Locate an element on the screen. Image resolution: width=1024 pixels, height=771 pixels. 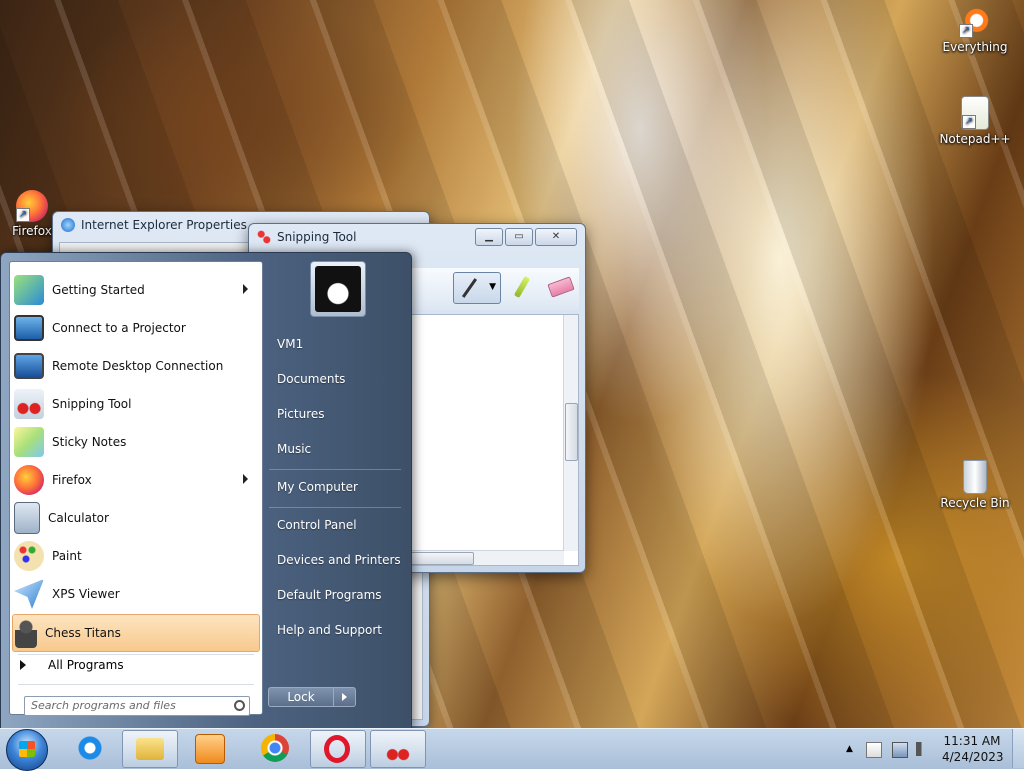
program-paint: Paint is located at coordinates (135, 556).